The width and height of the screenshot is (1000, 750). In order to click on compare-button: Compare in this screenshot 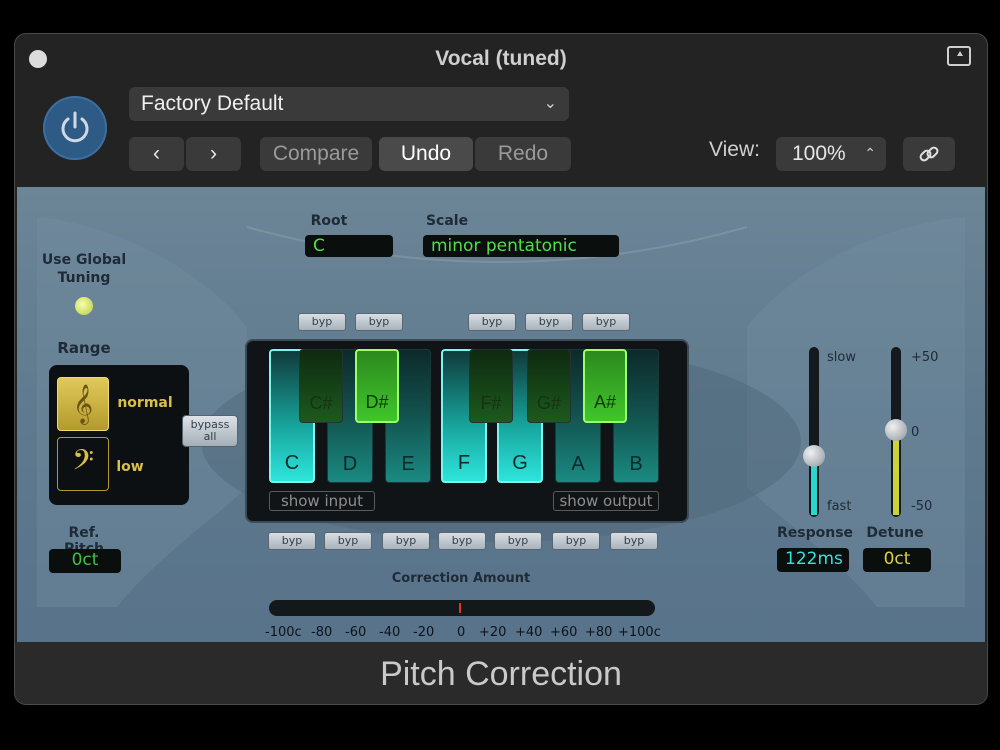, I will do `click(316, 154)`.